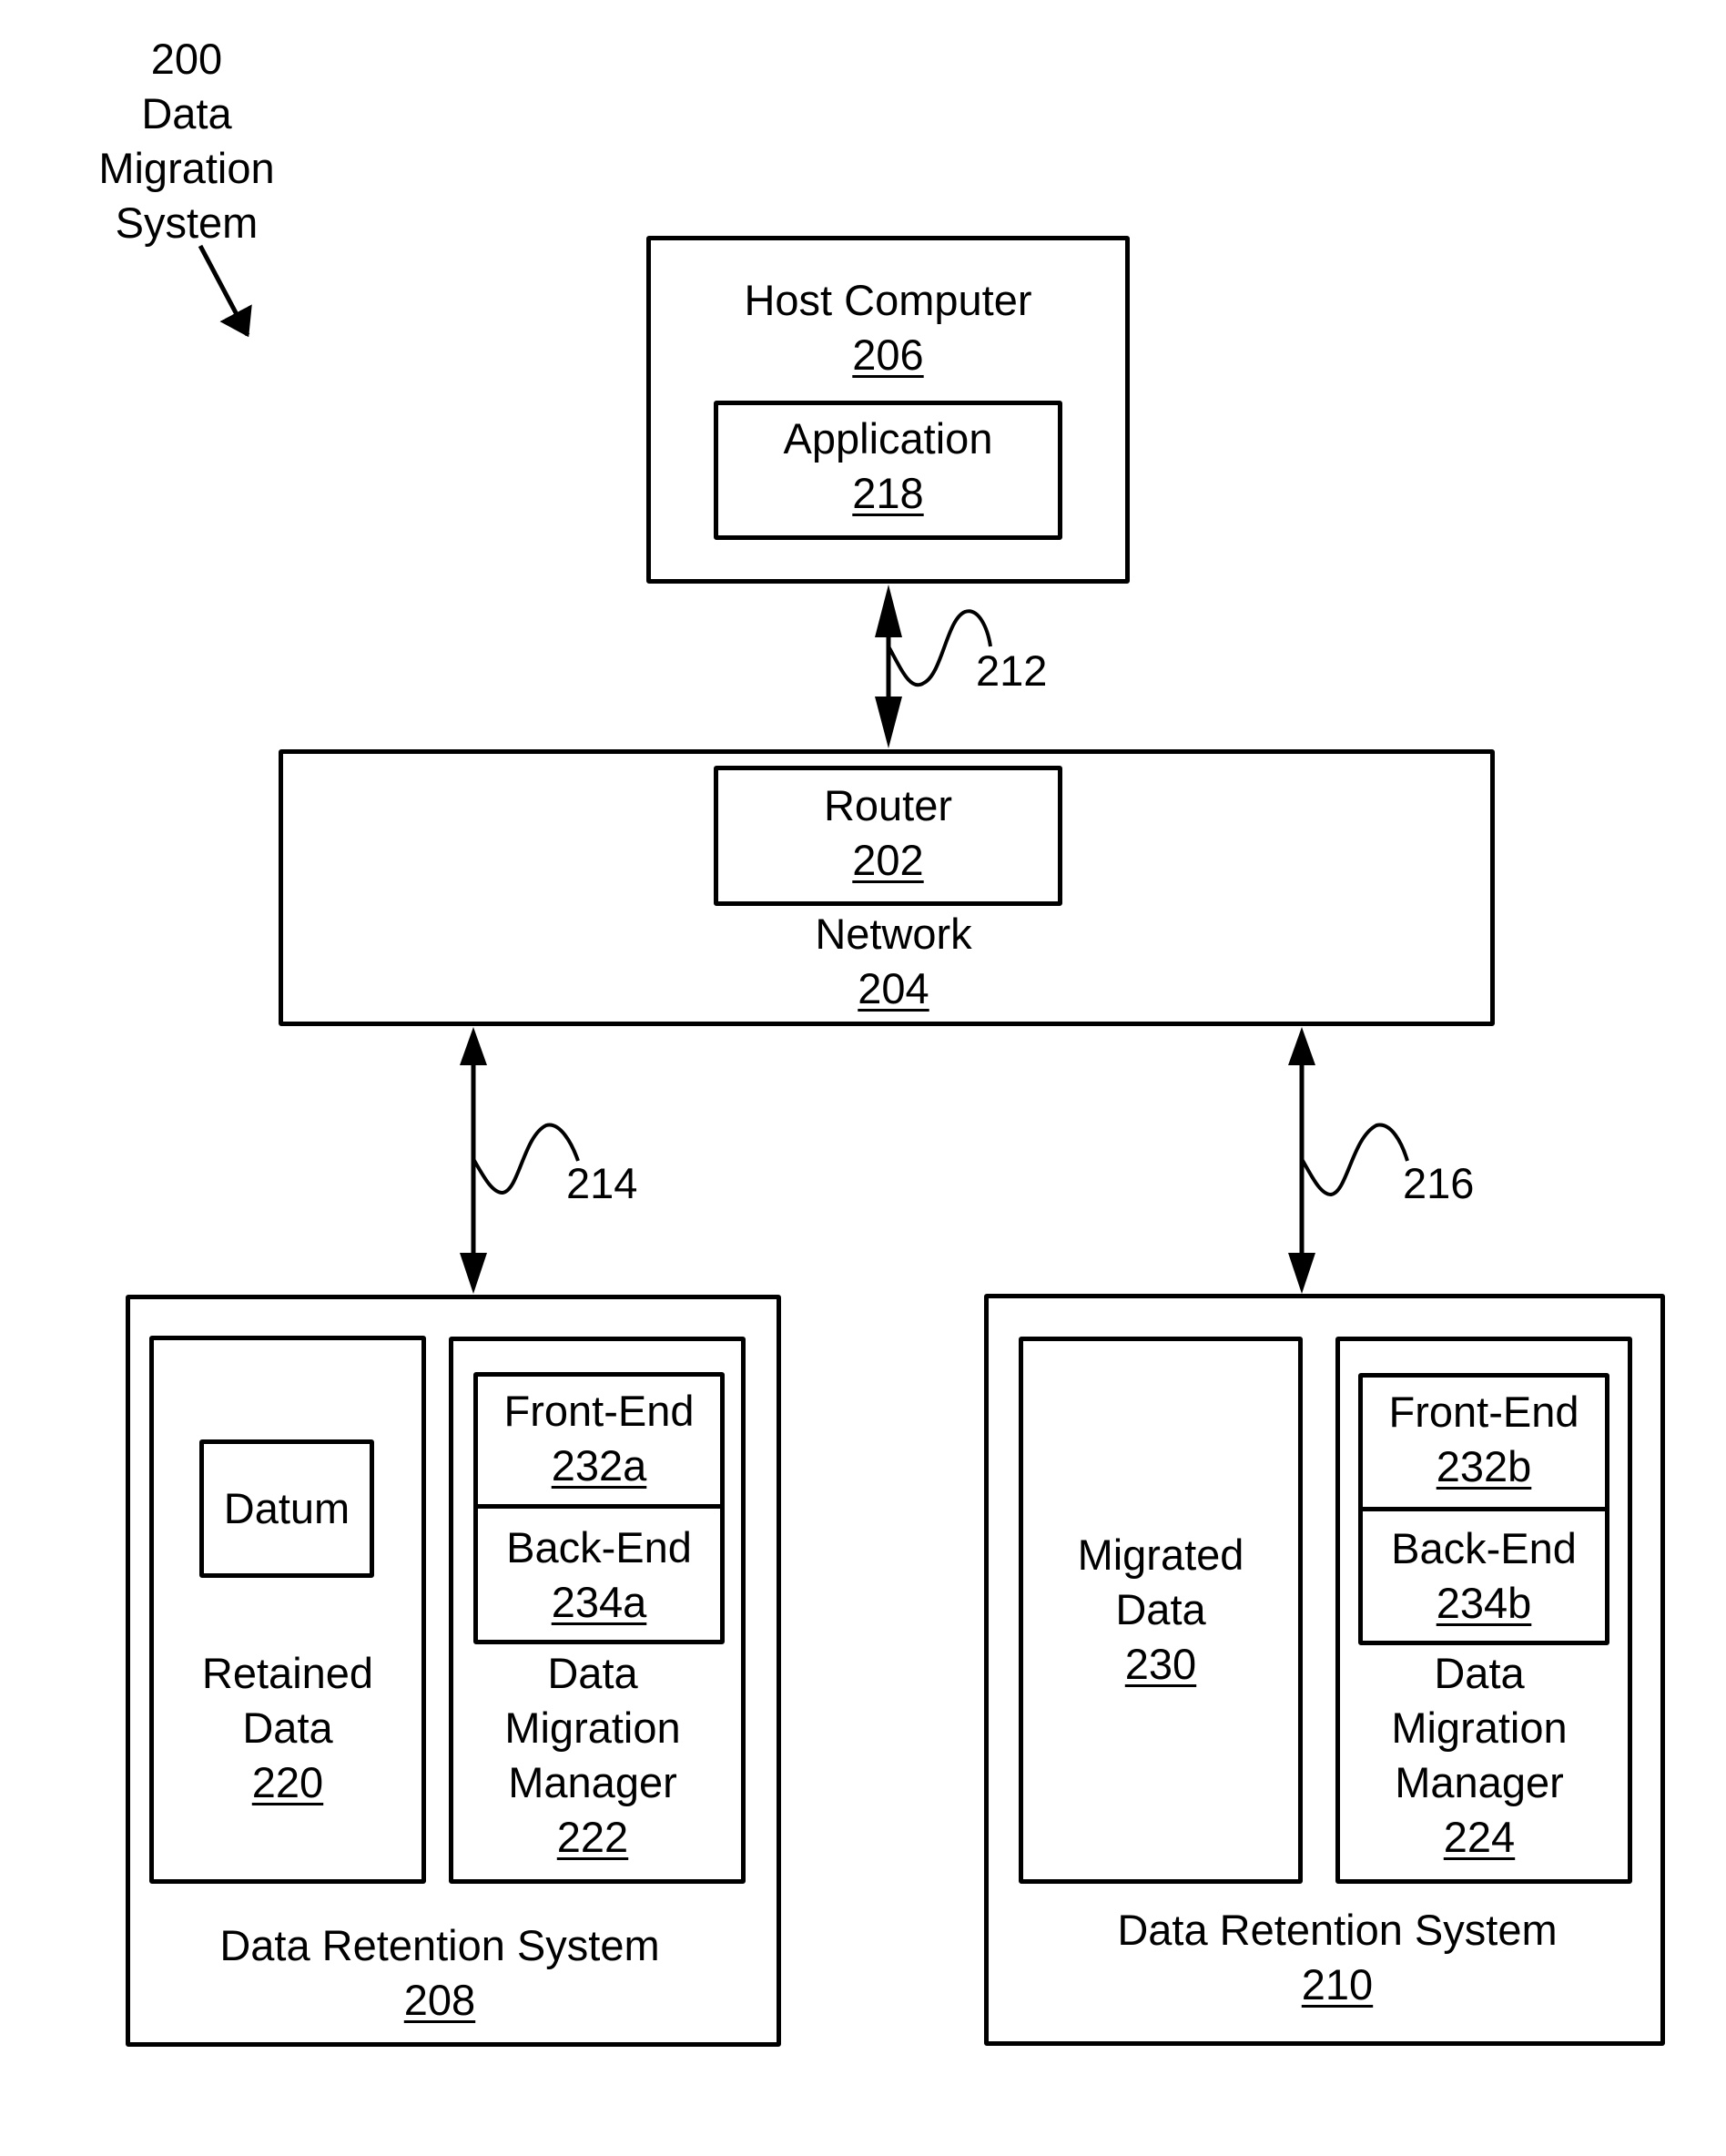 The image size is (1726, 2156). Describe the element at coordinates (599, 1466) in the screenshot. I see `front-end-ref: 232a` at that location.